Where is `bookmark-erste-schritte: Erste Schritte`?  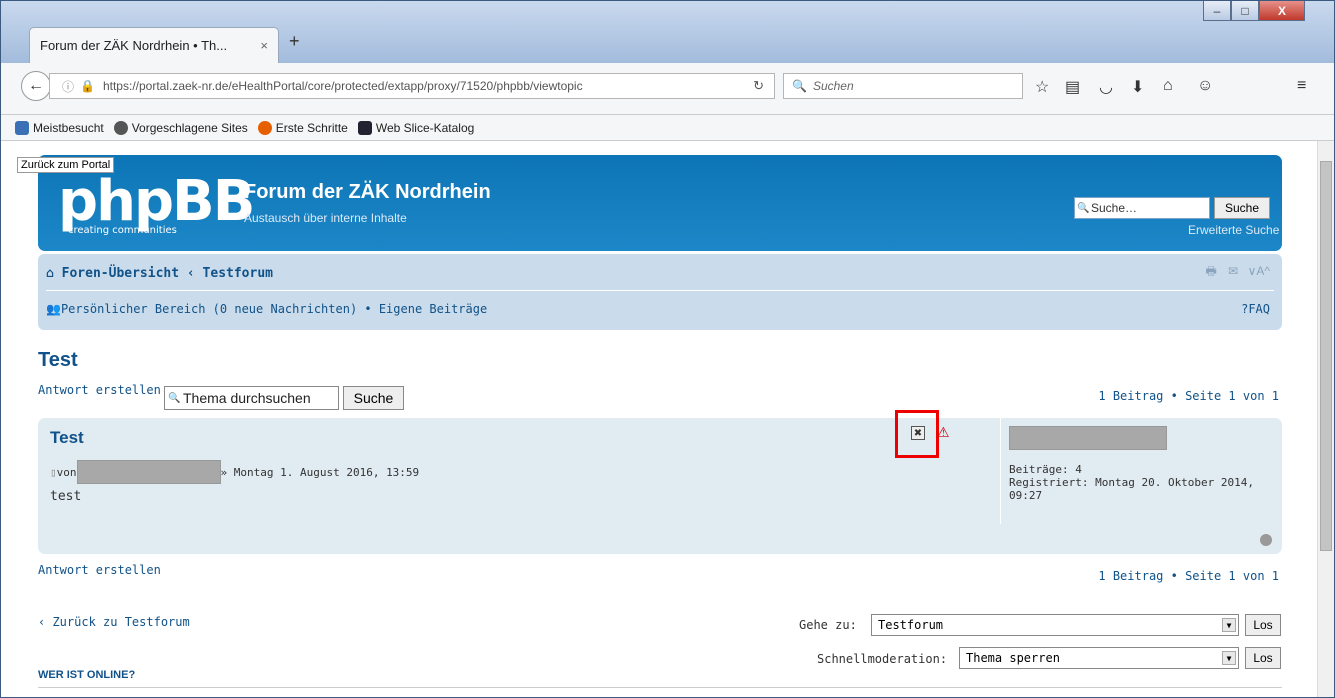
bookmark-erste-schritte: Erste Schritte is located at coordinates (302, 127).